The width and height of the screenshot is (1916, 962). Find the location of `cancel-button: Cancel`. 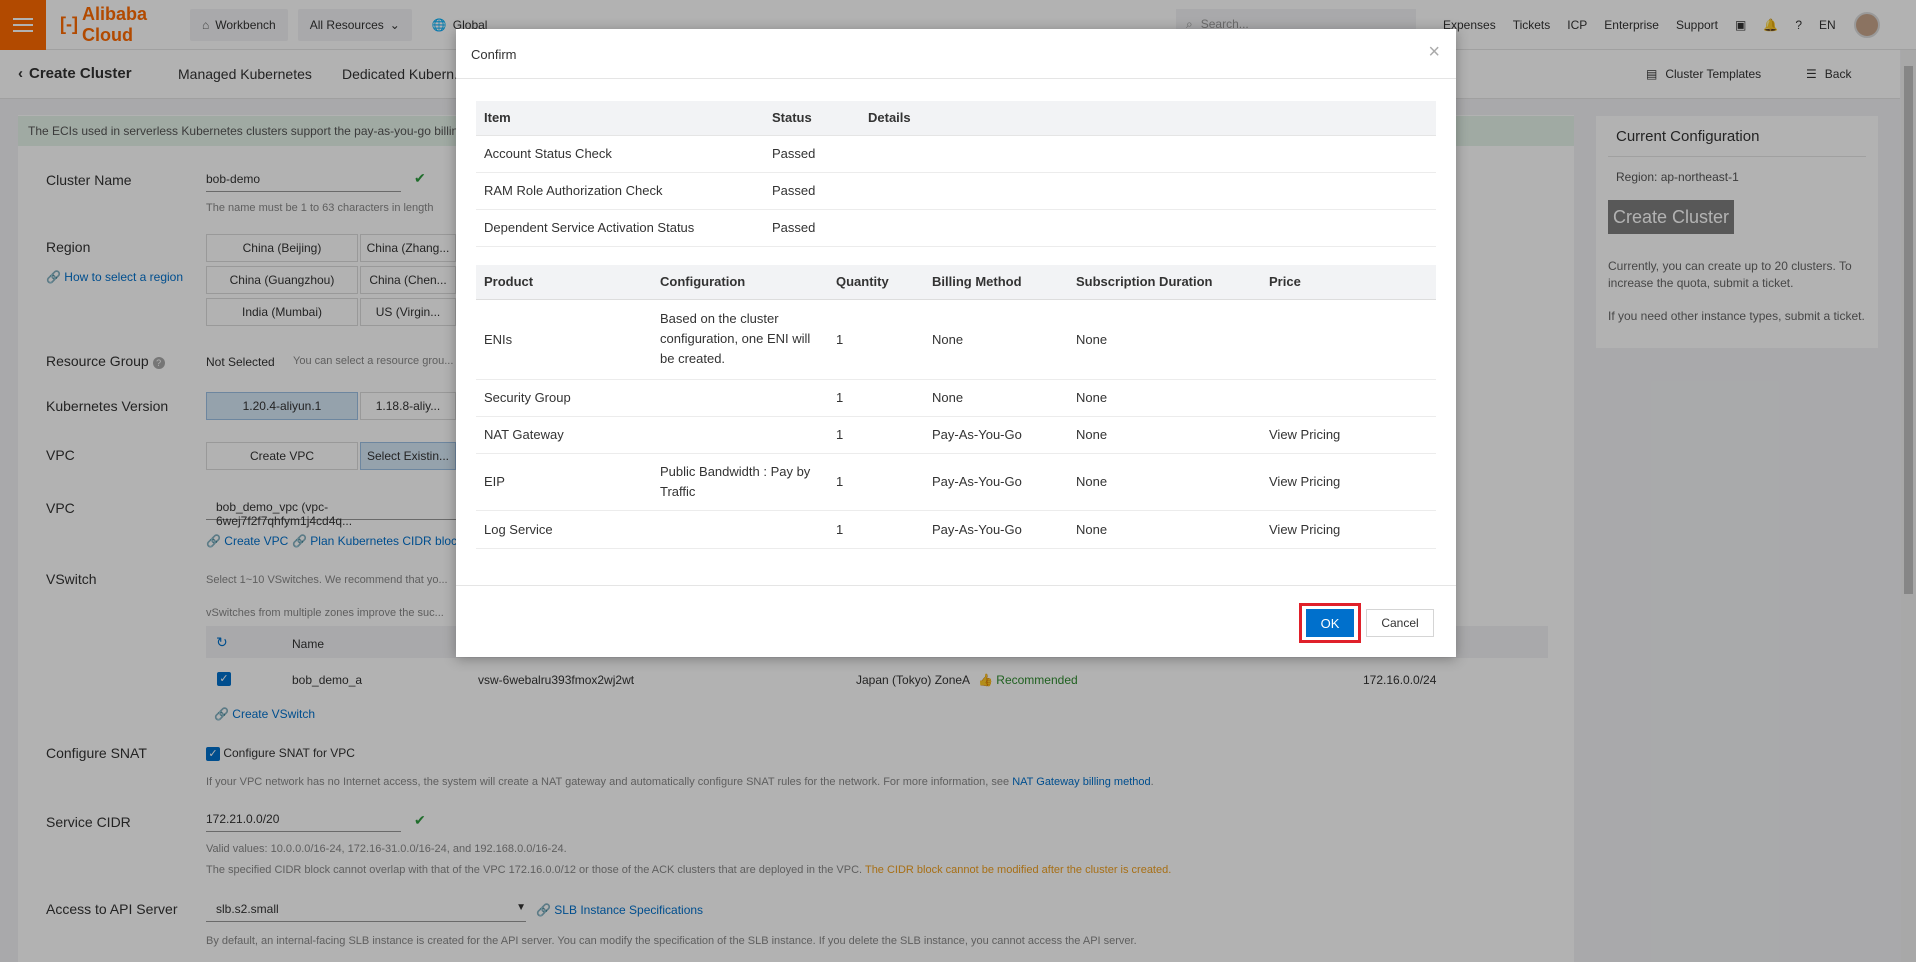

cancel-button: Cancel is located at coordinates (1400, 623).